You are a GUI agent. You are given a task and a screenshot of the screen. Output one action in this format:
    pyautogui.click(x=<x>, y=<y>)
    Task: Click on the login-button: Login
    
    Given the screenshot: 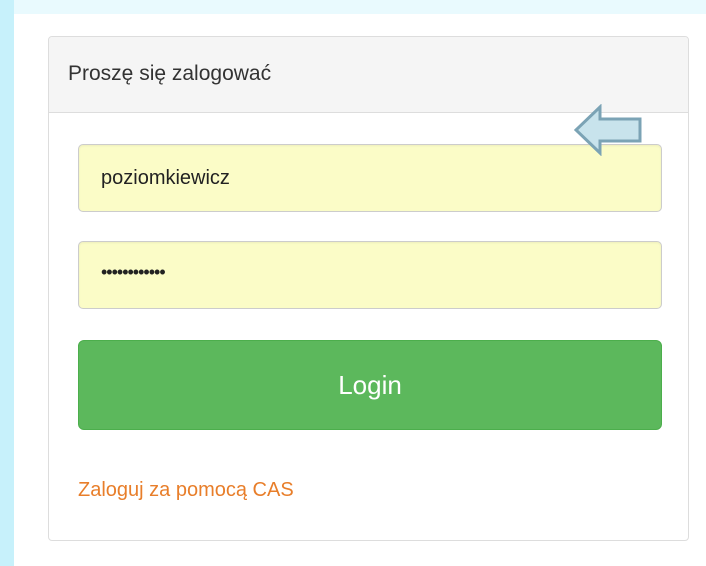 What is the action you would take?
    pyautogui.click(x=370, y=385)
    